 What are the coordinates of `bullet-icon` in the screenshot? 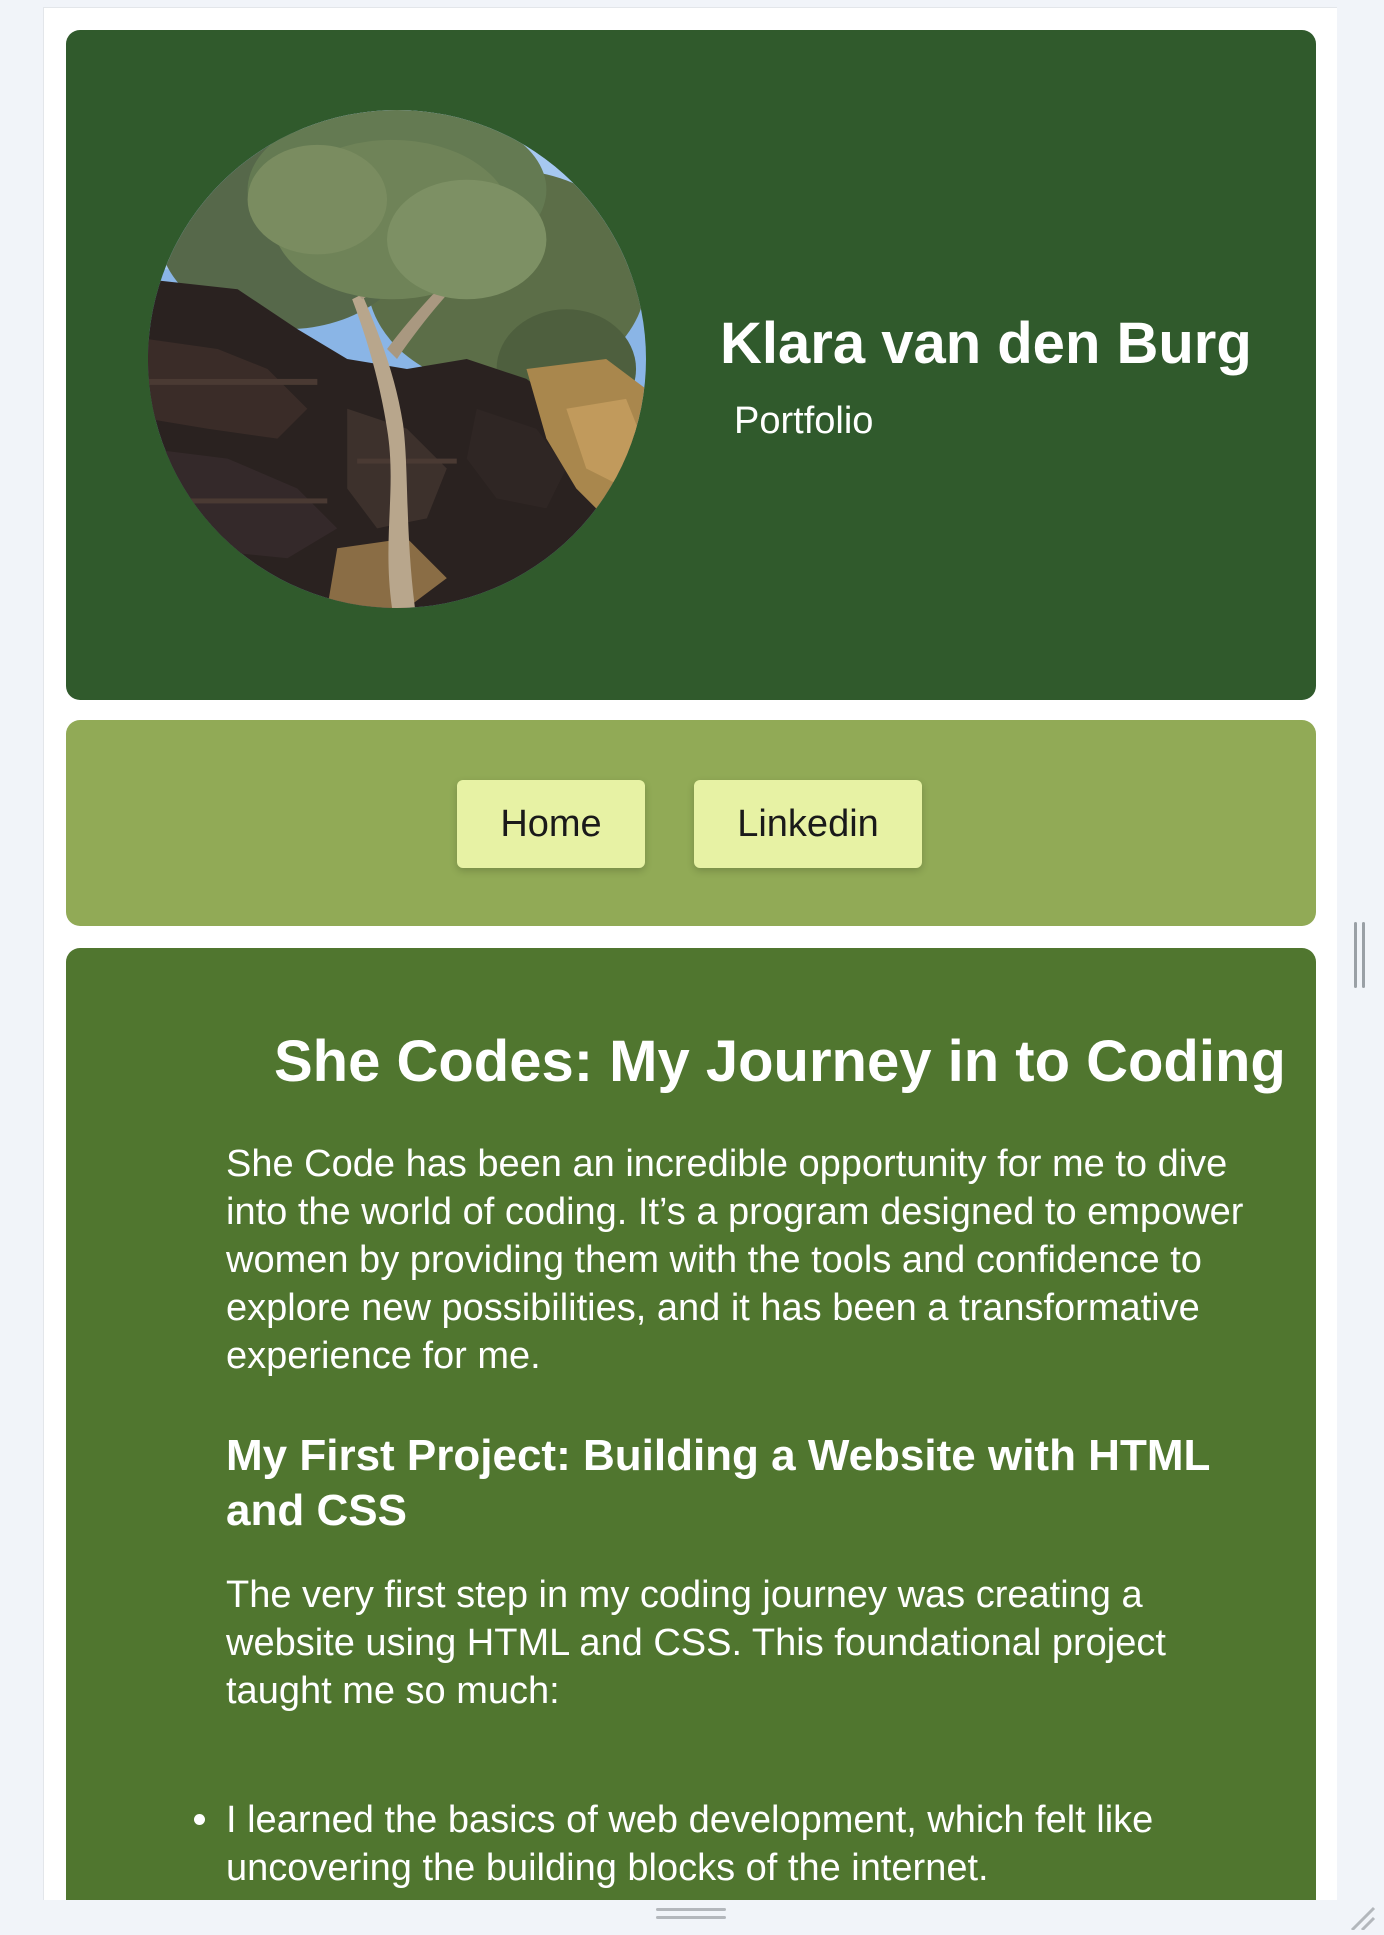 It's located at (199, 1819).